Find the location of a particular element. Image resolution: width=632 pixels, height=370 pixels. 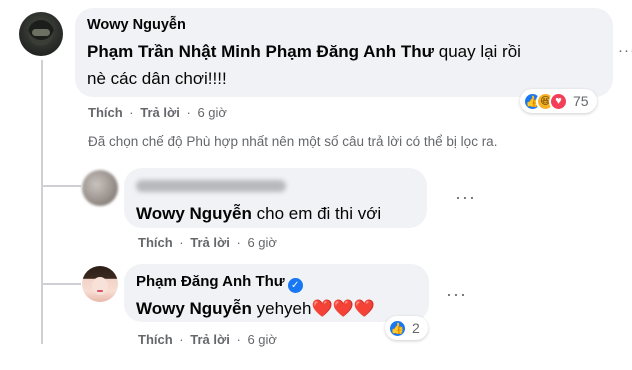

reply-text-part: yehyeh is located at coordinates (284, 308).